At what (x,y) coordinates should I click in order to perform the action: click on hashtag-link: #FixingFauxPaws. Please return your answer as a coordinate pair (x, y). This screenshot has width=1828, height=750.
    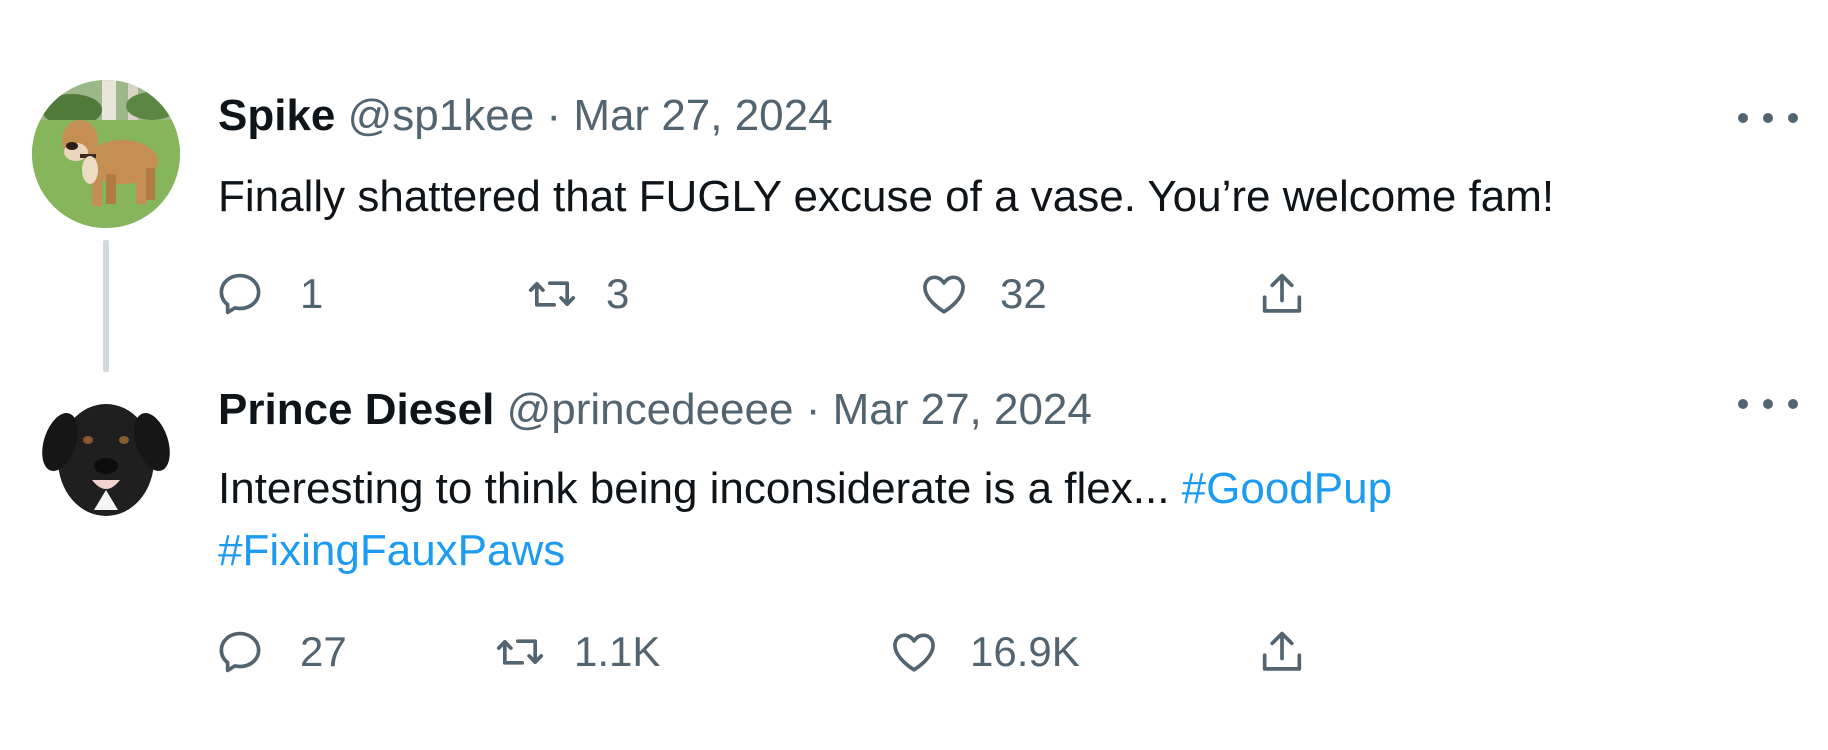
    Looking at the image, I should click on (391, 550).